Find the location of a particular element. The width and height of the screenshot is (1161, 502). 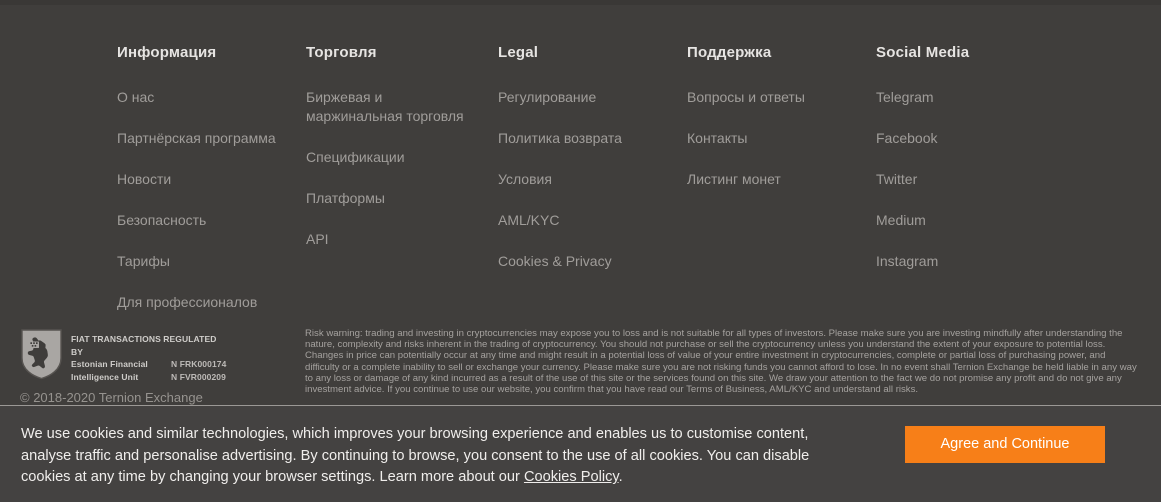

list-item: Facebook is located at coordinates (963, 138).